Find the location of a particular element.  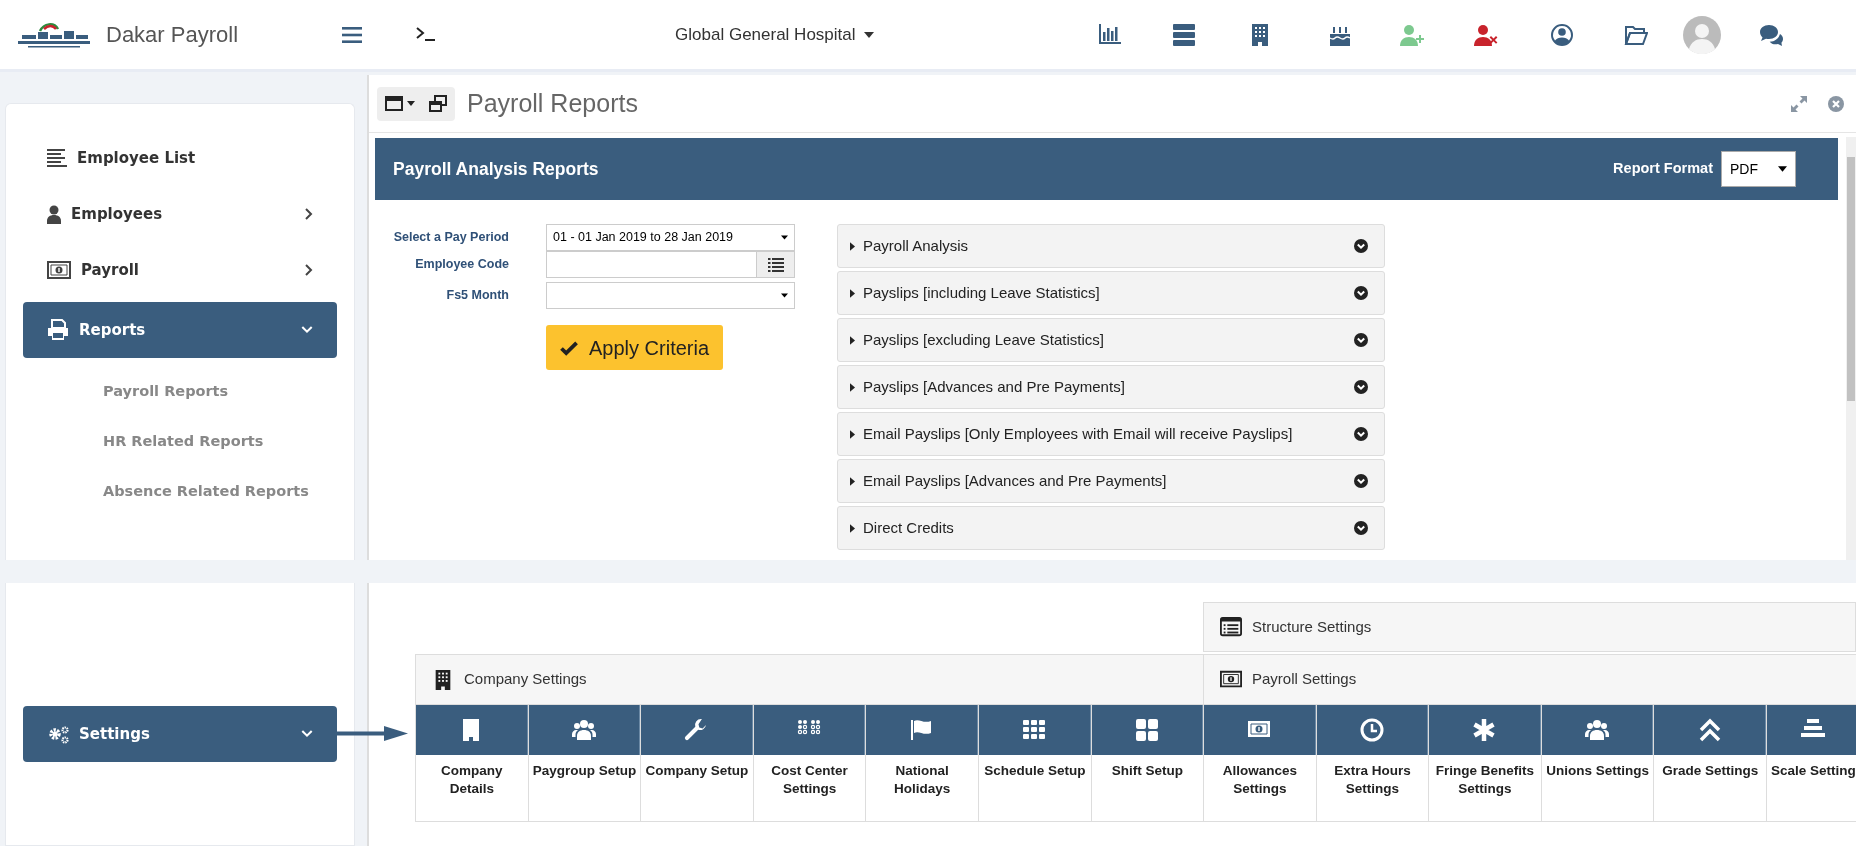

organization-dropdown: Global General Hospital is located at coordinates (774, 34).